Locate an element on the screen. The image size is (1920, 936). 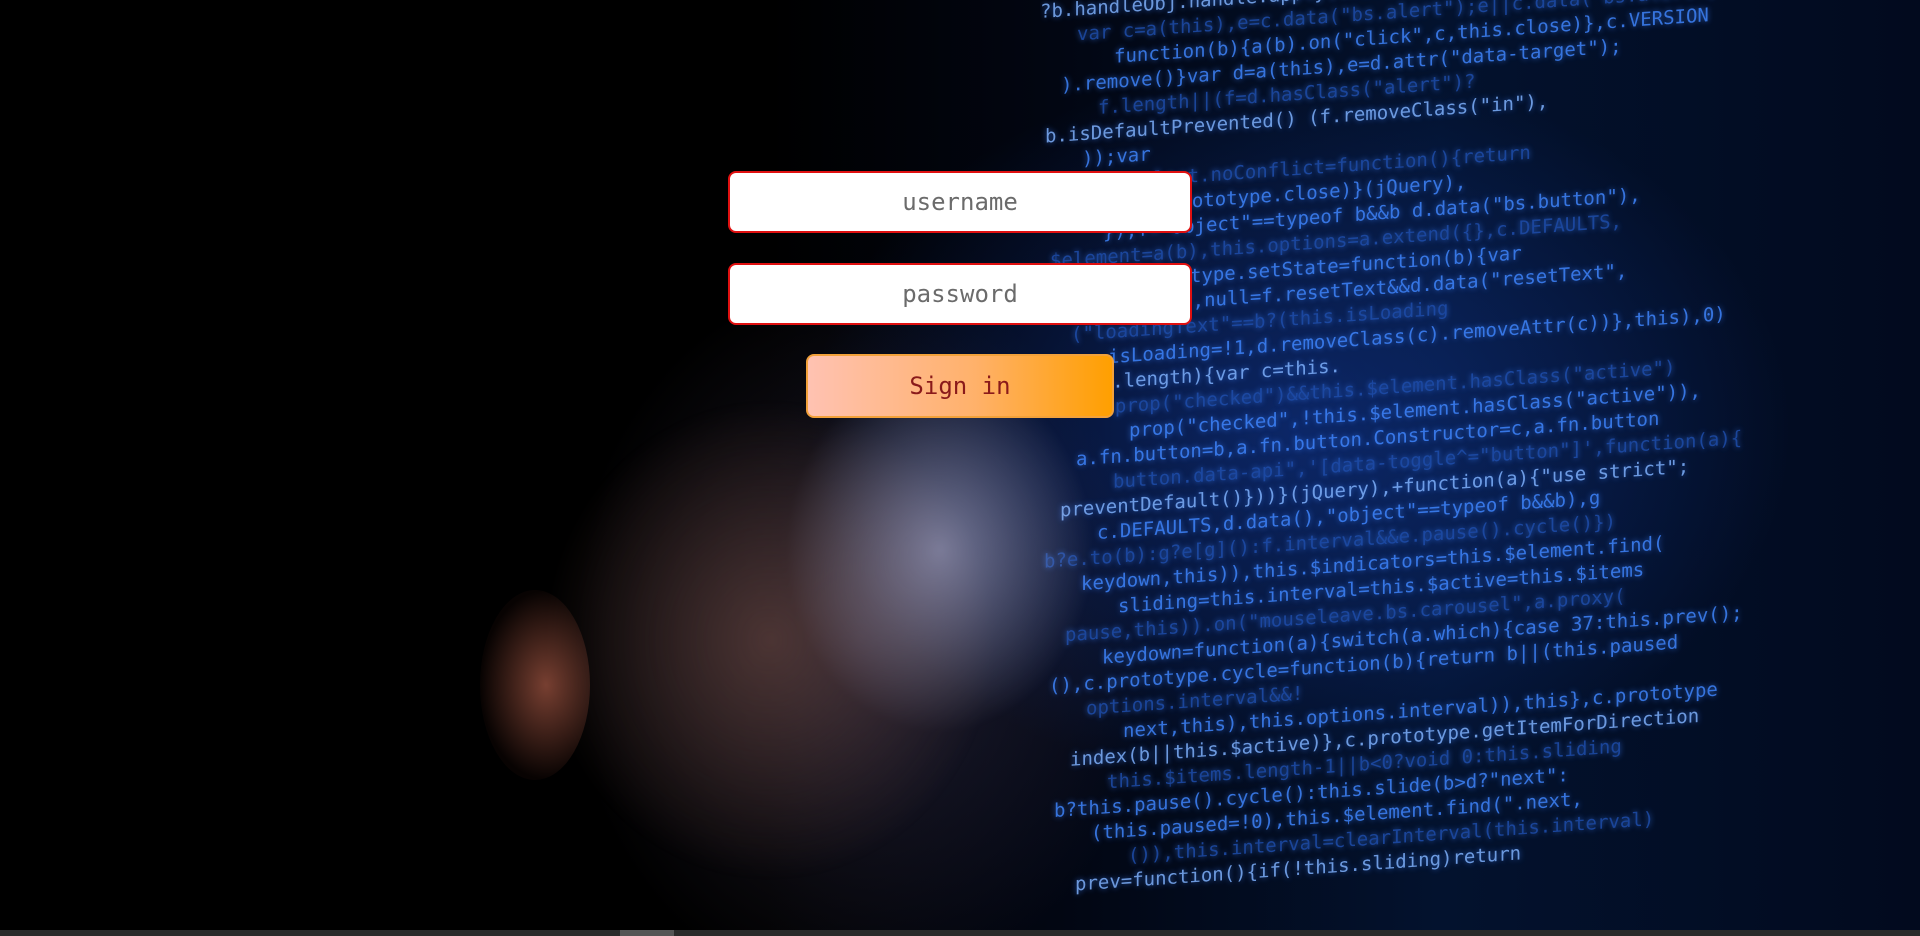
username-input is located at coordinates (960, 202).